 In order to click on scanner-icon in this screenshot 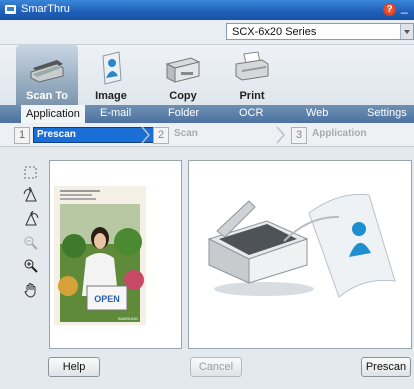, I will do `click(47, 71)`.